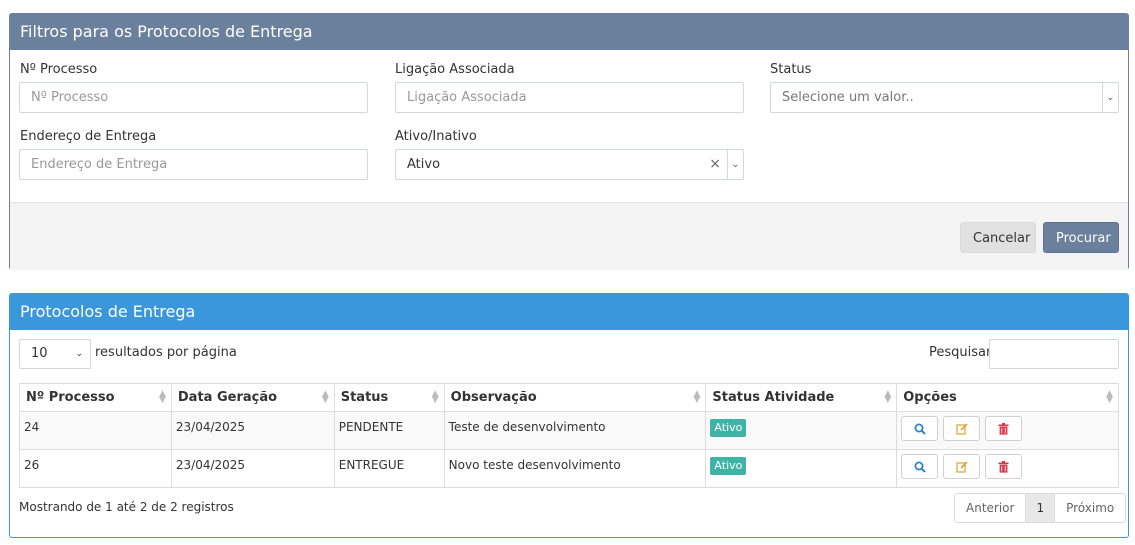 The image size is (1135, 545). What do you see at coordinates (126, 507) in the screenshot?
I see `table-info: Mostrando de 1 até 2 de 2 registros` at bounding box center [126, 507].